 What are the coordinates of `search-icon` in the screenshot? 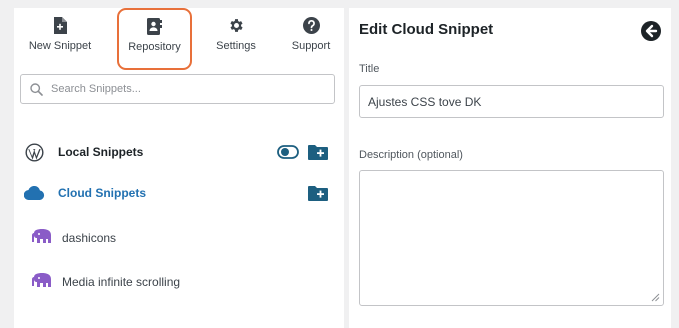 It's located at (36, 89).